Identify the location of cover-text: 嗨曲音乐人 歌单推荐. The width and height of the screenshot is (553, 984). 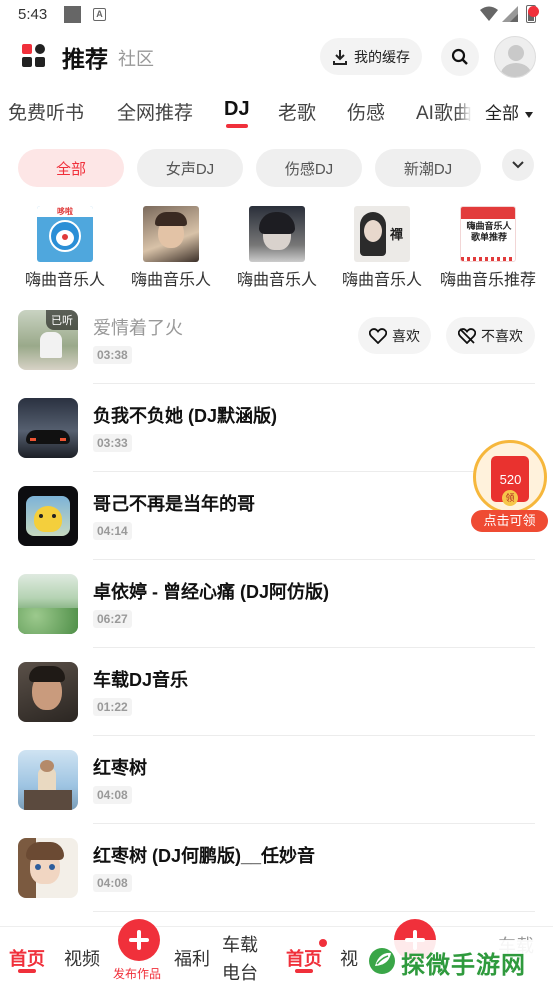
(489, 231).